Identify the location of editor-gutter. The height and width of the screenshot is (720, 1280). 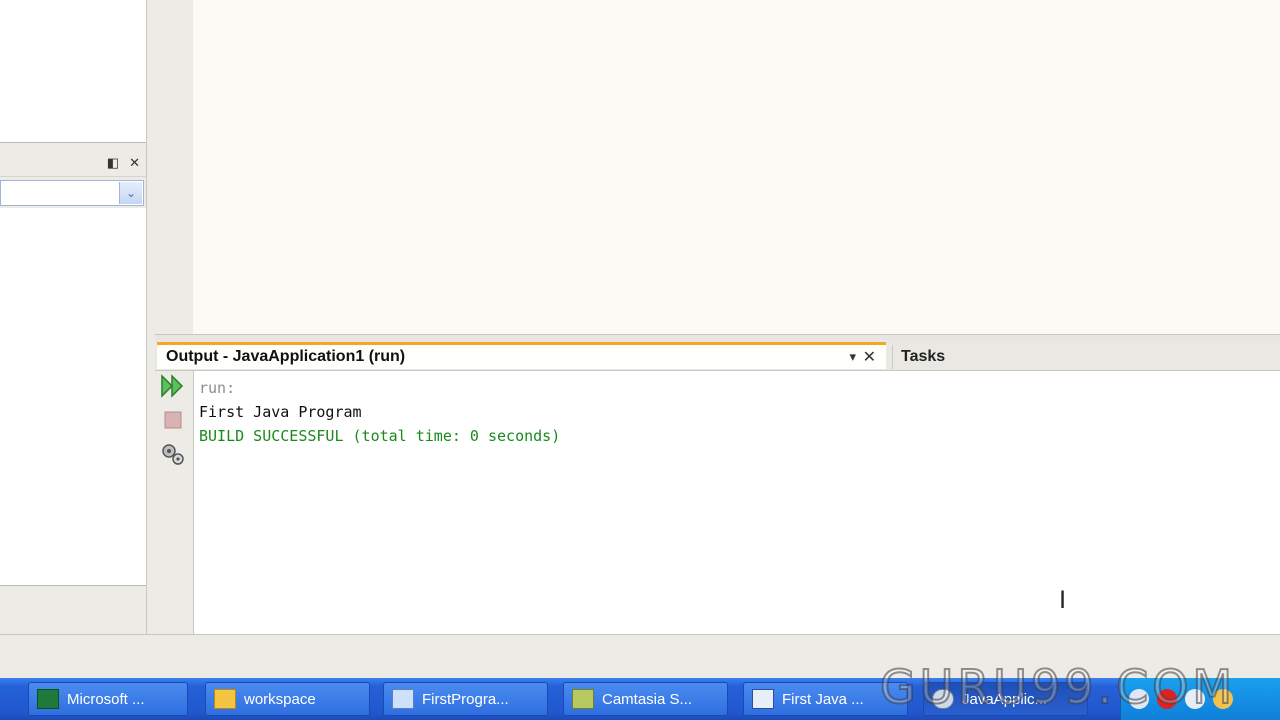
(174, 167).